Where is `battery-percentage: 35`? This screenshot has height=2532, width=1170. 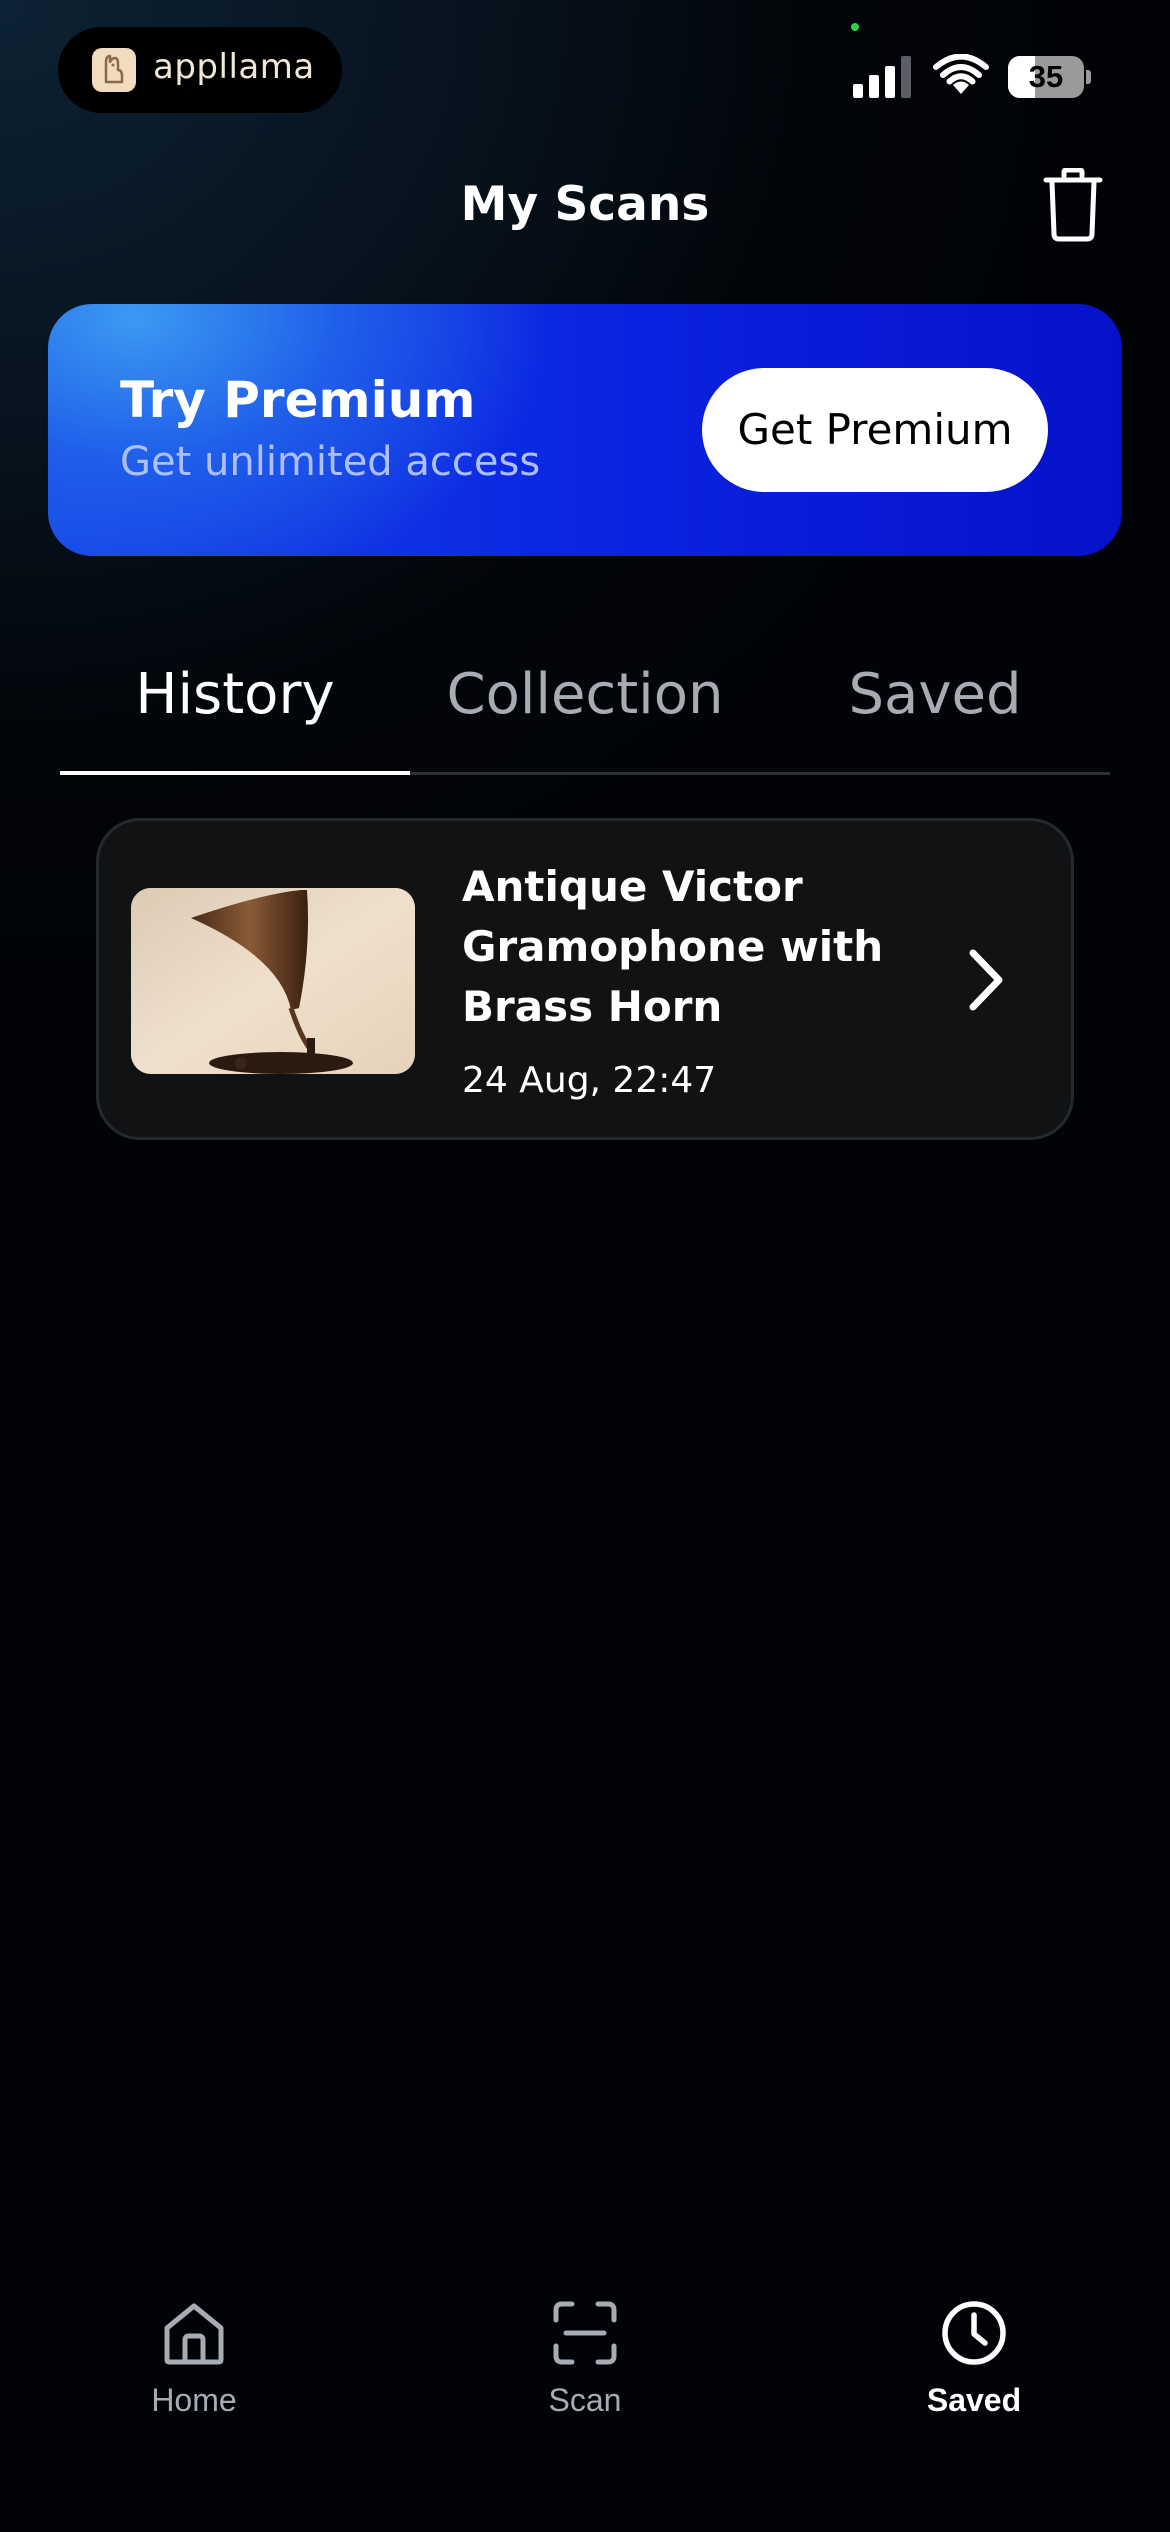 battery-percentage: 35 is located at coordinates (1046, 76).